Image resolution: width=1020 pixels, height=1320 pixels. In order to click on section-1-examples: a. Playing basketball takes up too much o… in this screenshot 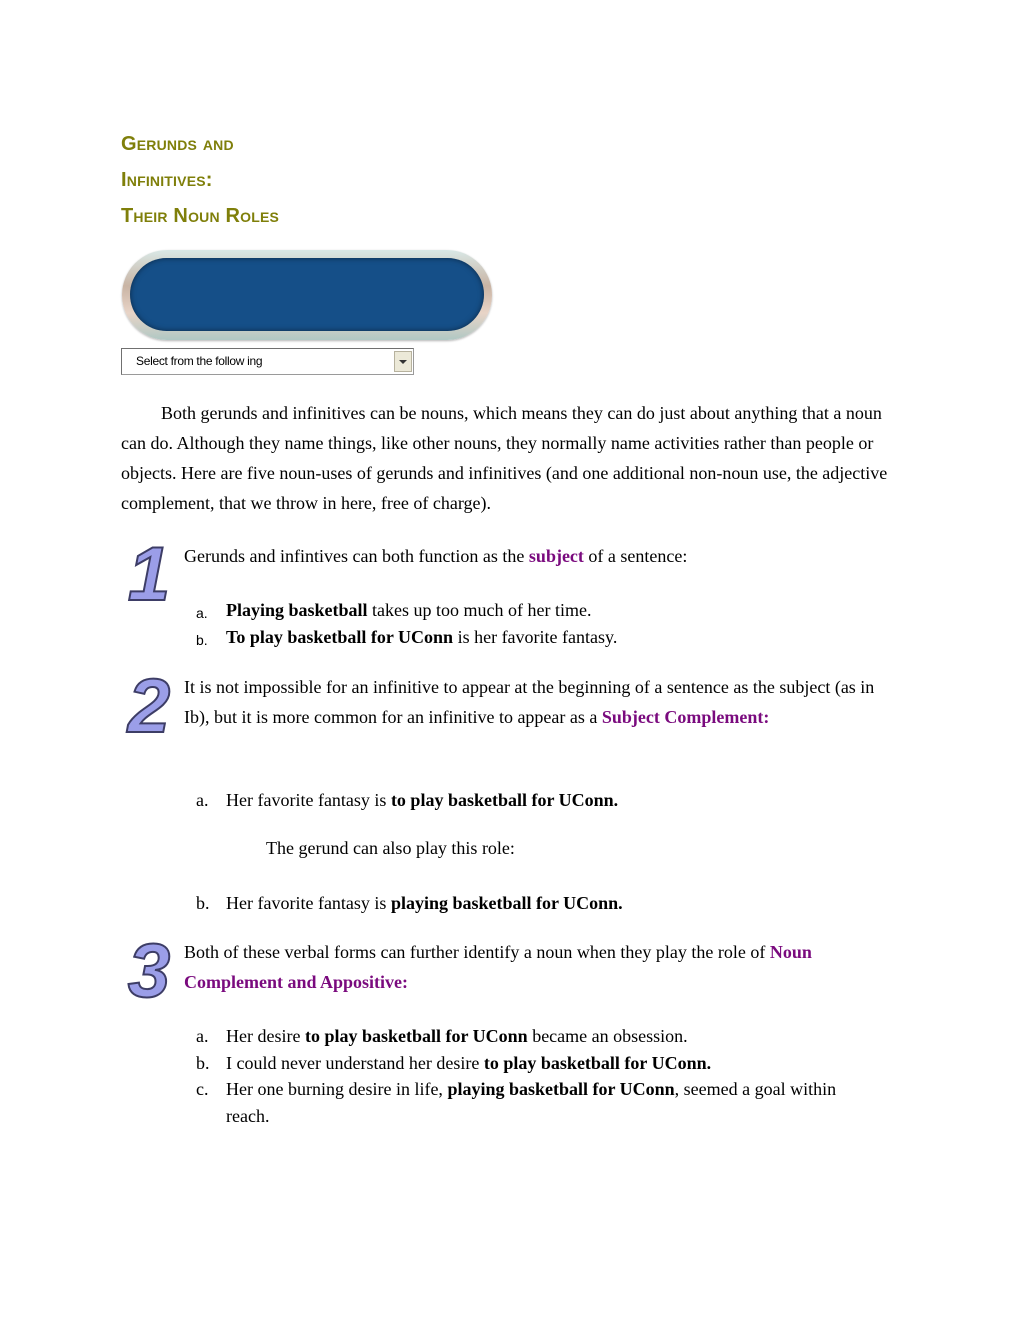, I will do `click(406, 624)`.